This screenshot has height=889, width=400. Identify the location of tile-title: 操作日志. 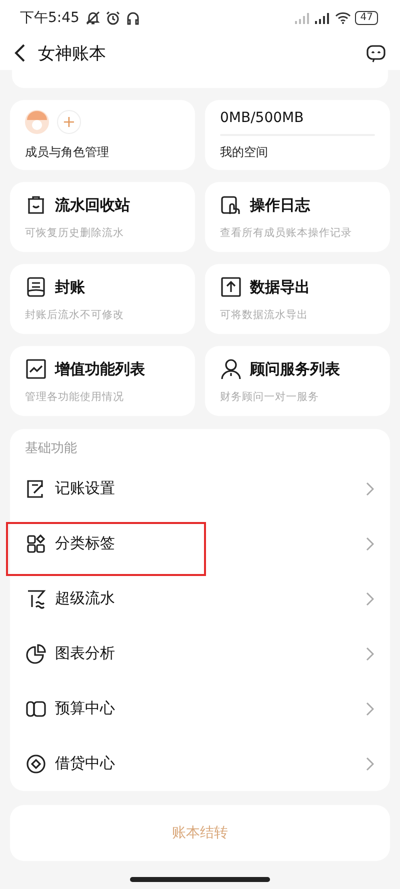
(280, 205).